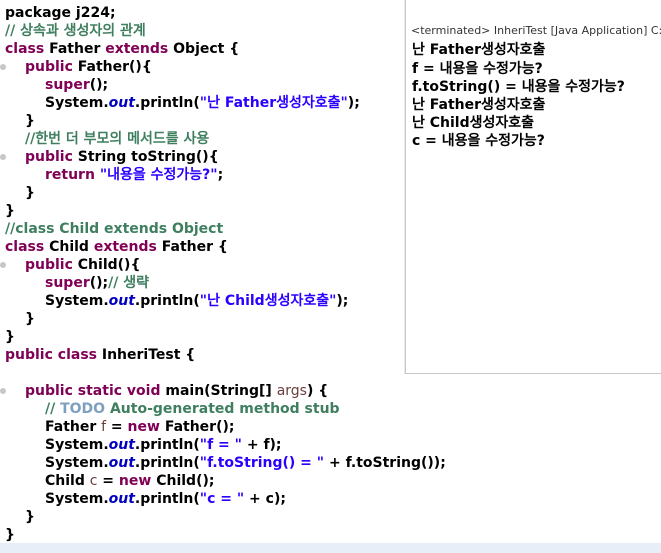 Image resolution: width=661 pixels, height=553 pixels. I want to click on code-line-7: }, so click(30, 121).